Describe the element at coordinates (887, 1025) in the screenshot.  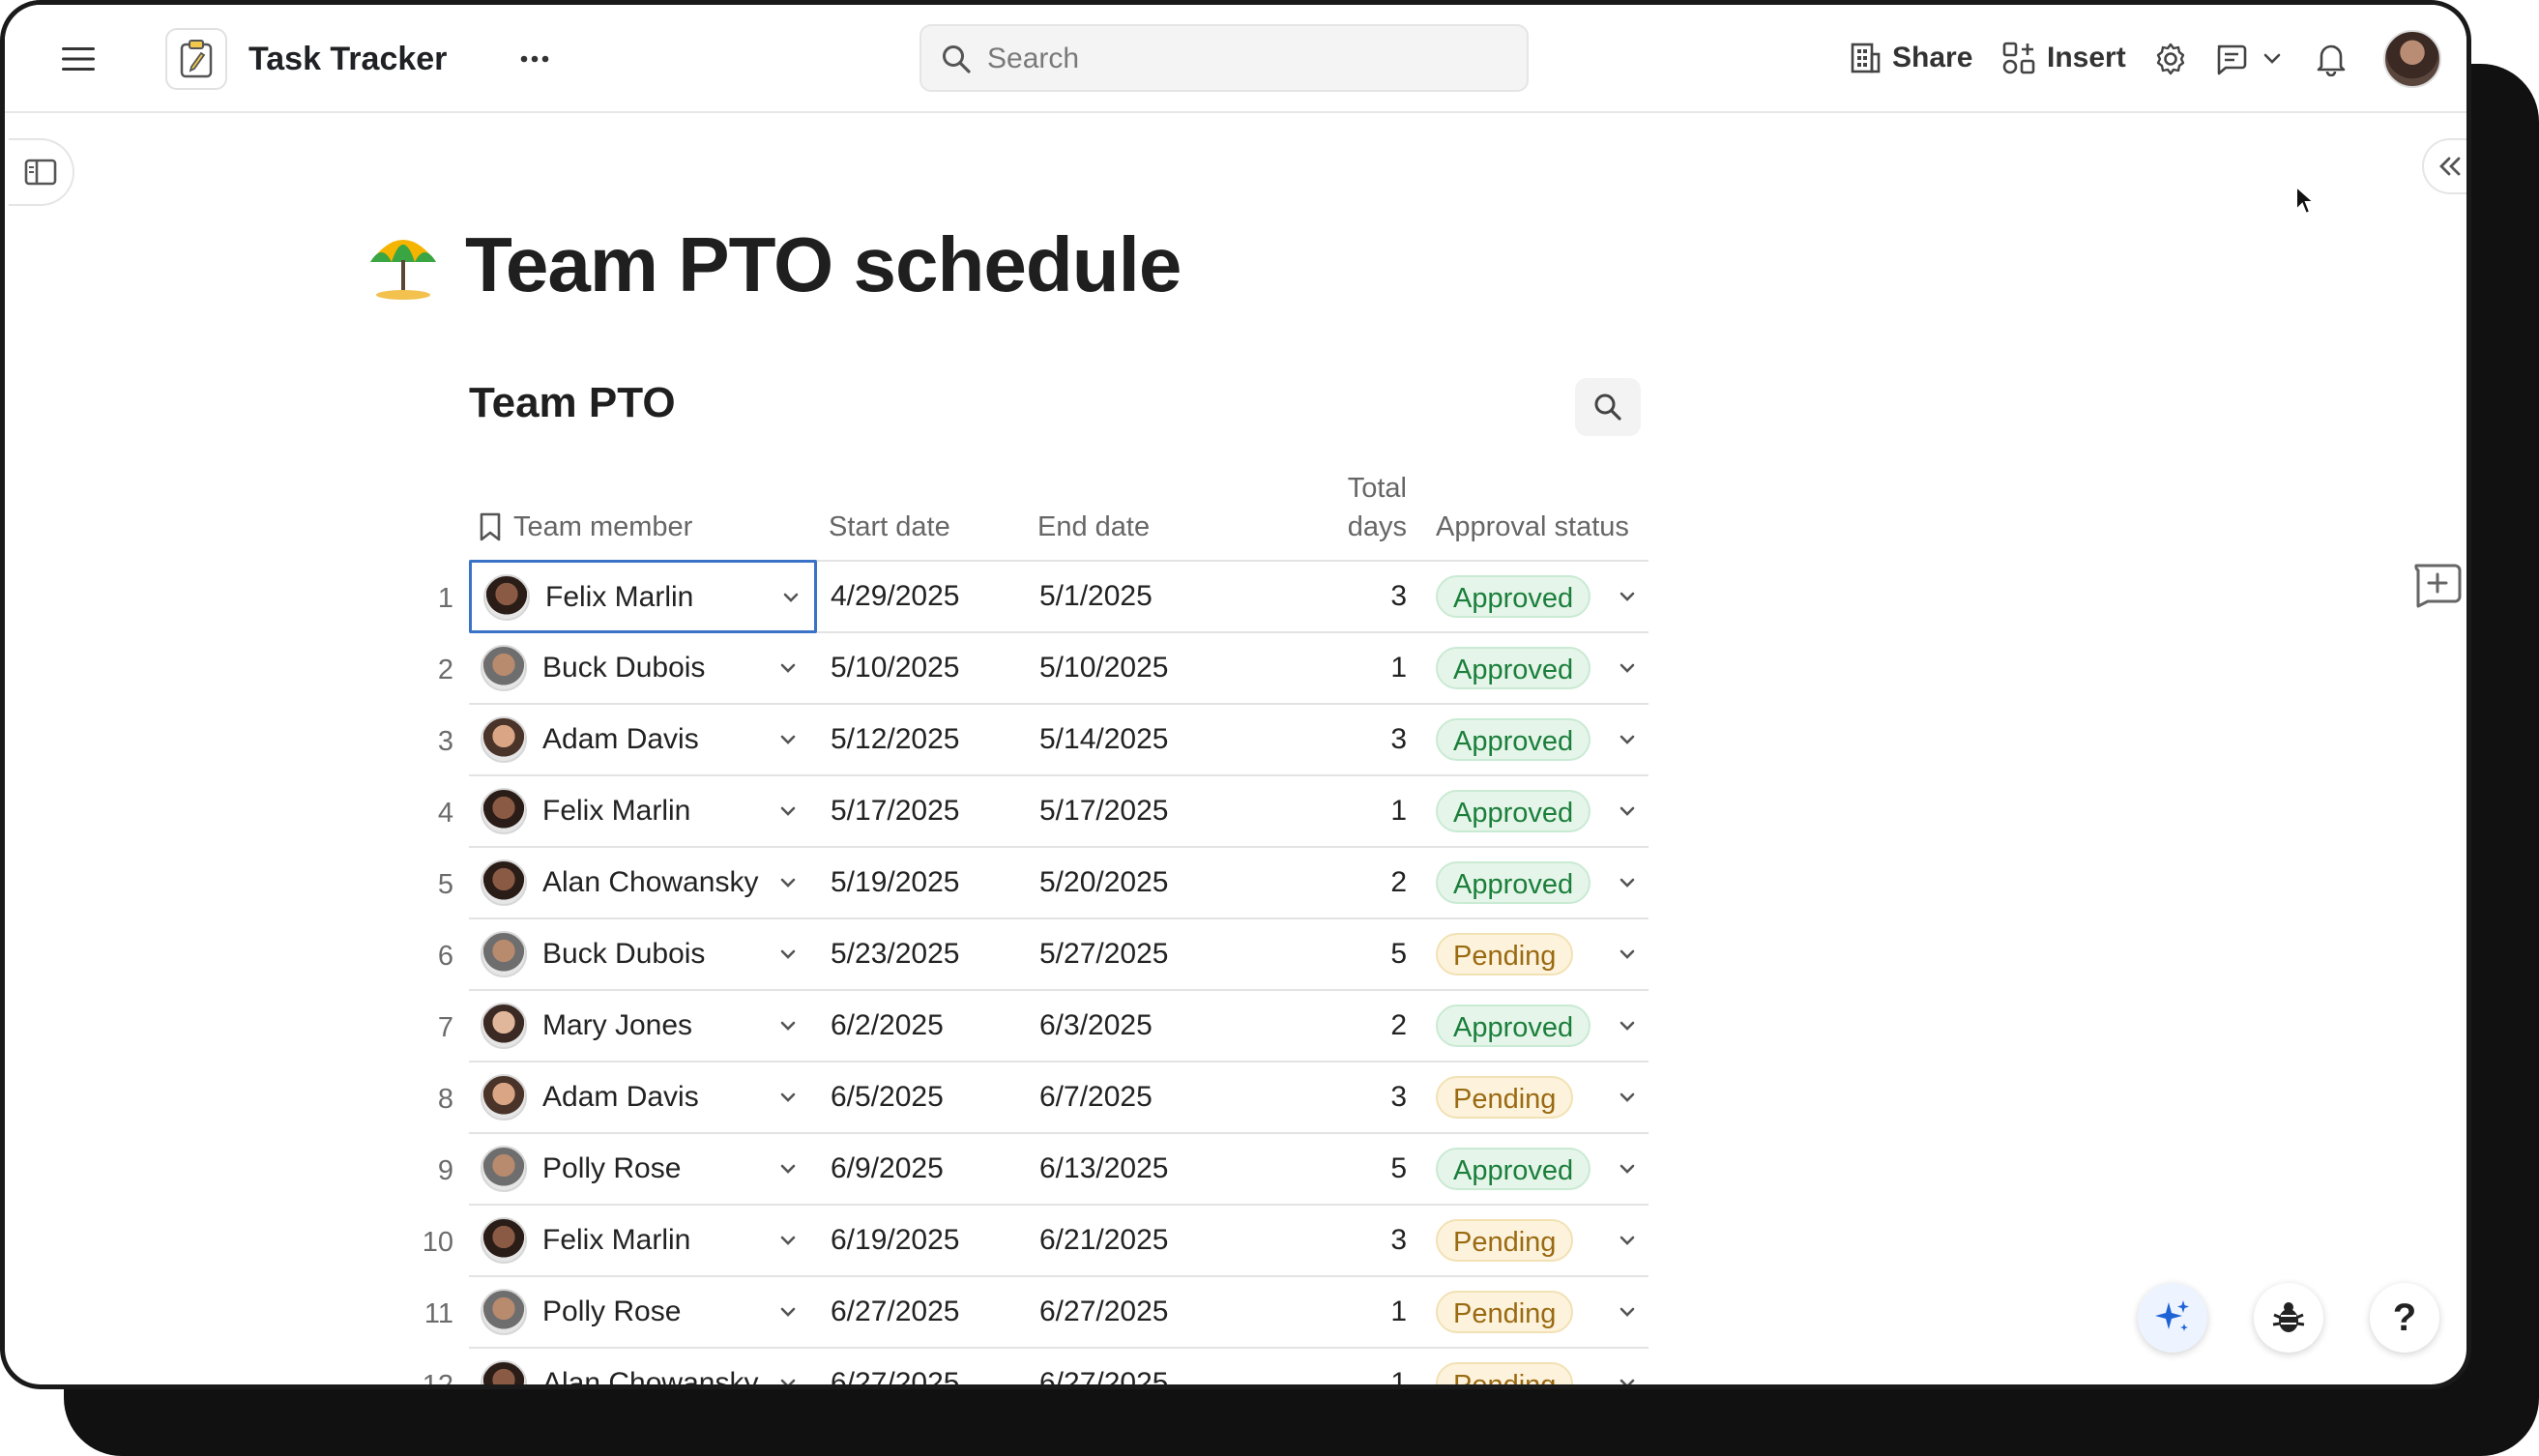
I see `start-date-cell: 6/2/2025` at that location.